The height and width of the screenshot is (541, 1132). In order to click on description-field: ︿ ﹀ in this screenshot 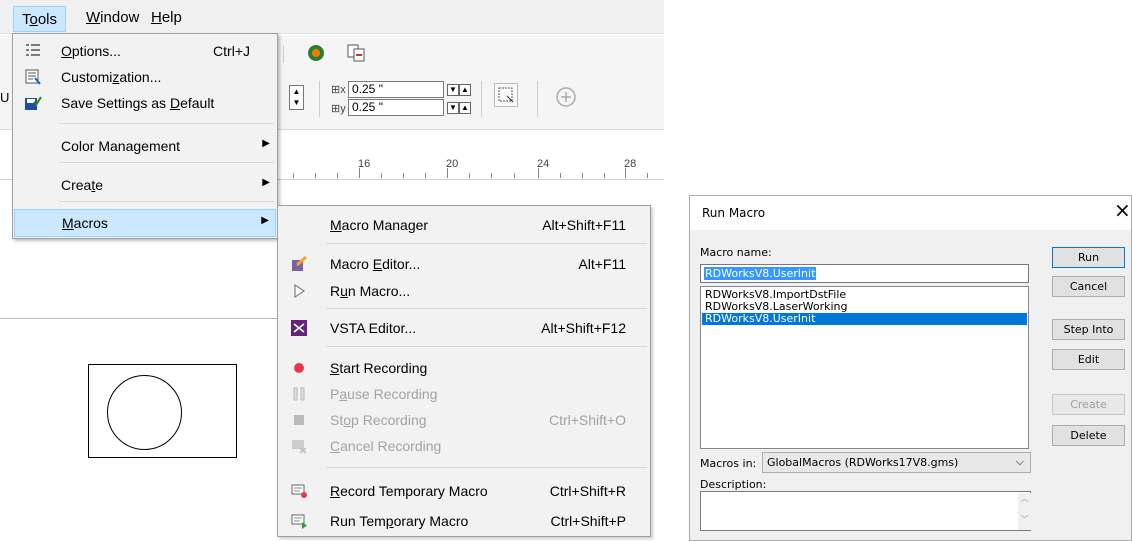, I will do `click(865, 511)`.